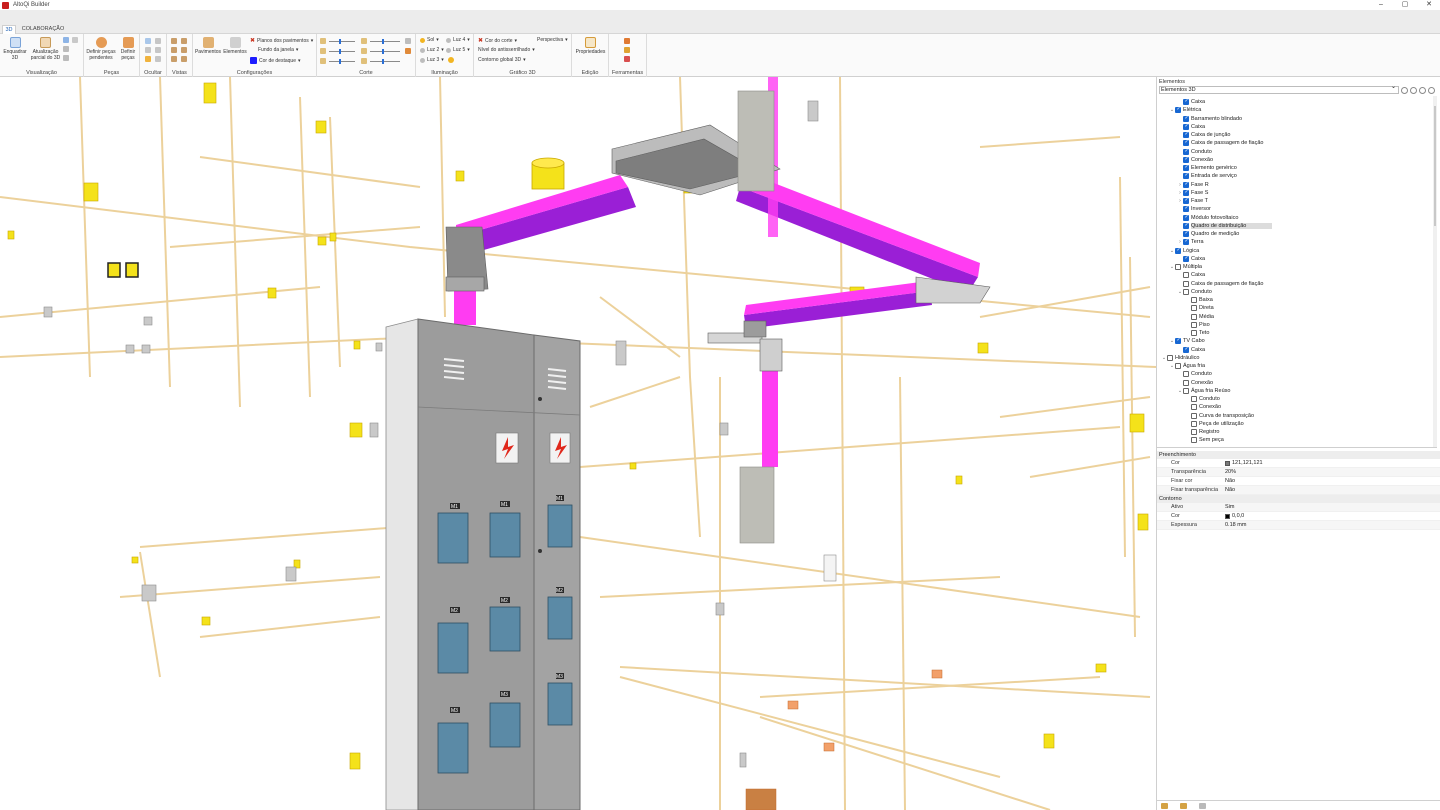  What do you see at coordinates (1203, 391) in the screenshot?
I see `tree-item: ⌄ Água fria Reúso` at bounding box center [1203, 391].